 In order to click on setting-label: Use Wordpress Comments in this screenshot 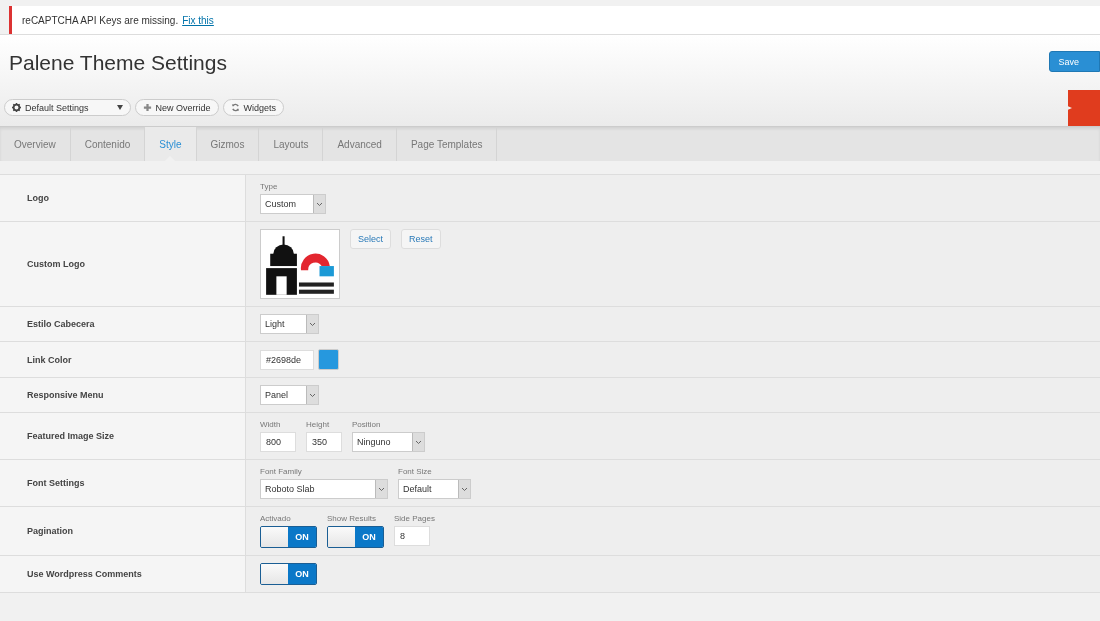, I will do `click(84, 574)`.